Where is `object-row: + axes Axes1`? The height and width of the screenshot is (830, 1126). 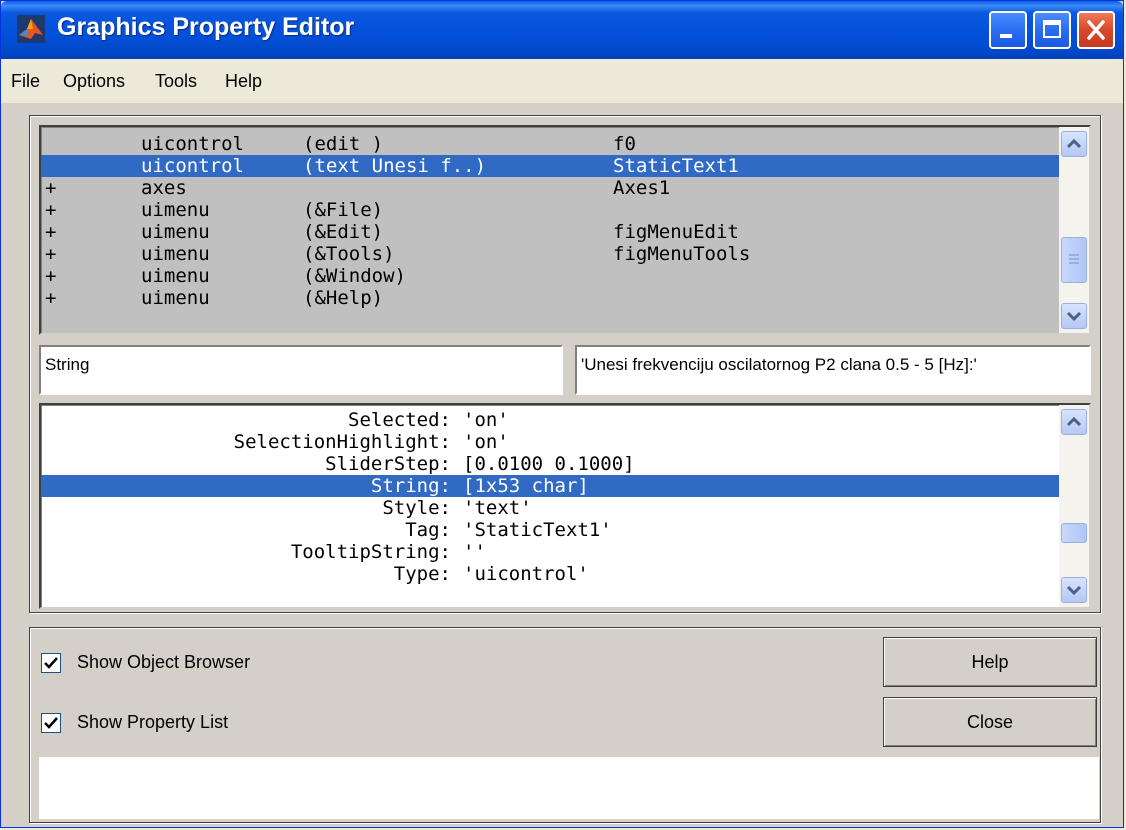 object-row: + axes Axes1 is located at coordinates (551, 188).